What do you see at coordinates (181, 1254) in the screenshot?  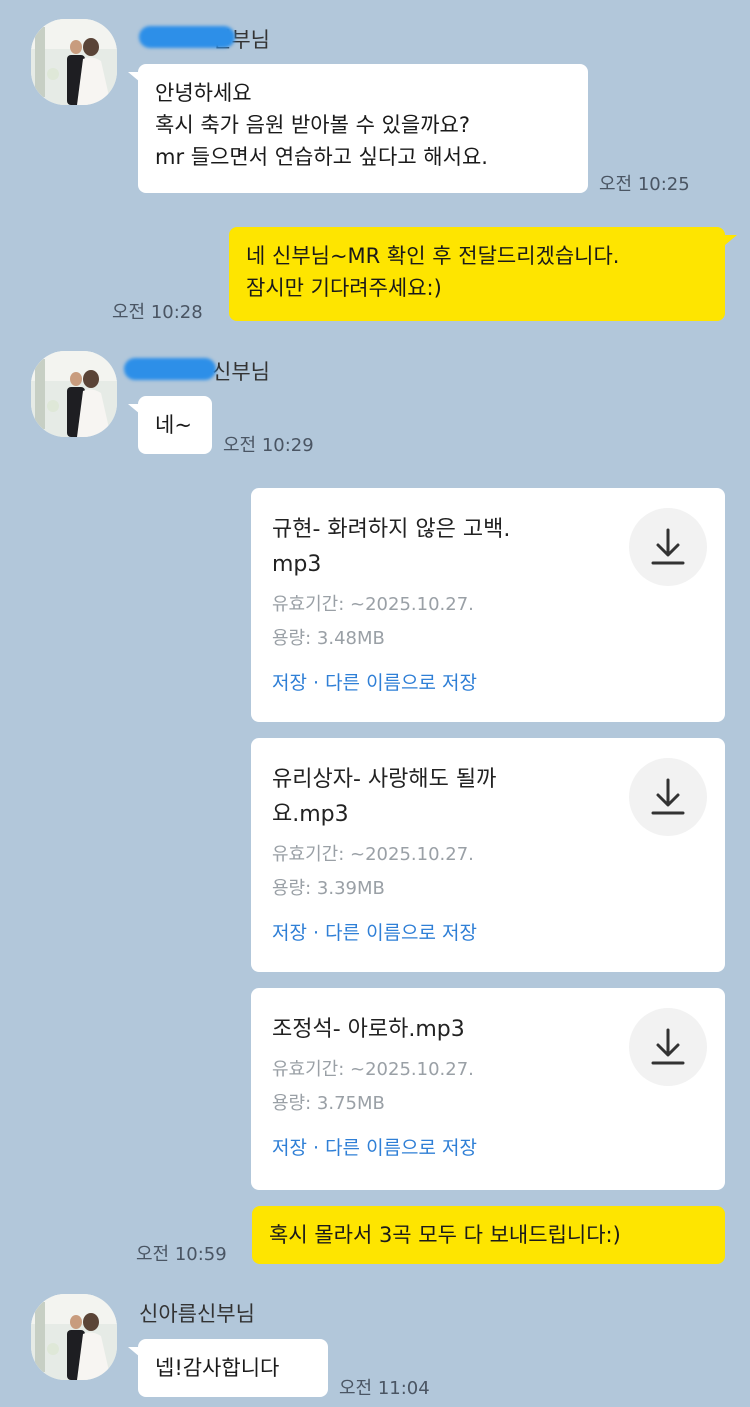 I see `message-time: 오전 10:59` at bounding box center [181, 1254].